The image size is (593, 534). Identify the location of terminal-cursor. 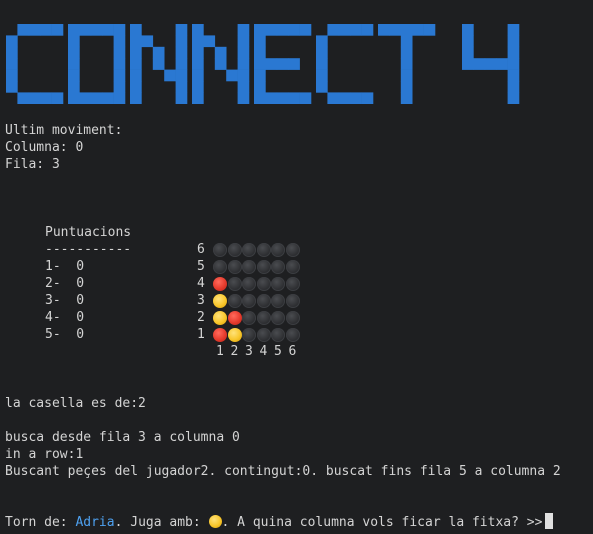
(549, 521).